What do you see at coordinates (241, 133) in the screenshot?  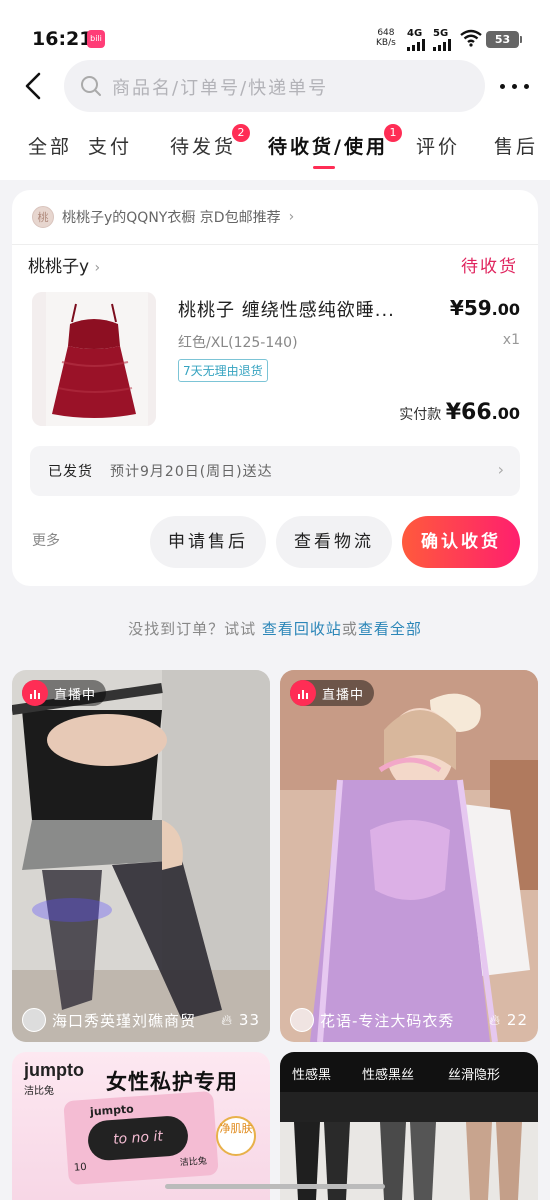 I see `pending-shipment-badge: 2` at bounding box center [241, 133].